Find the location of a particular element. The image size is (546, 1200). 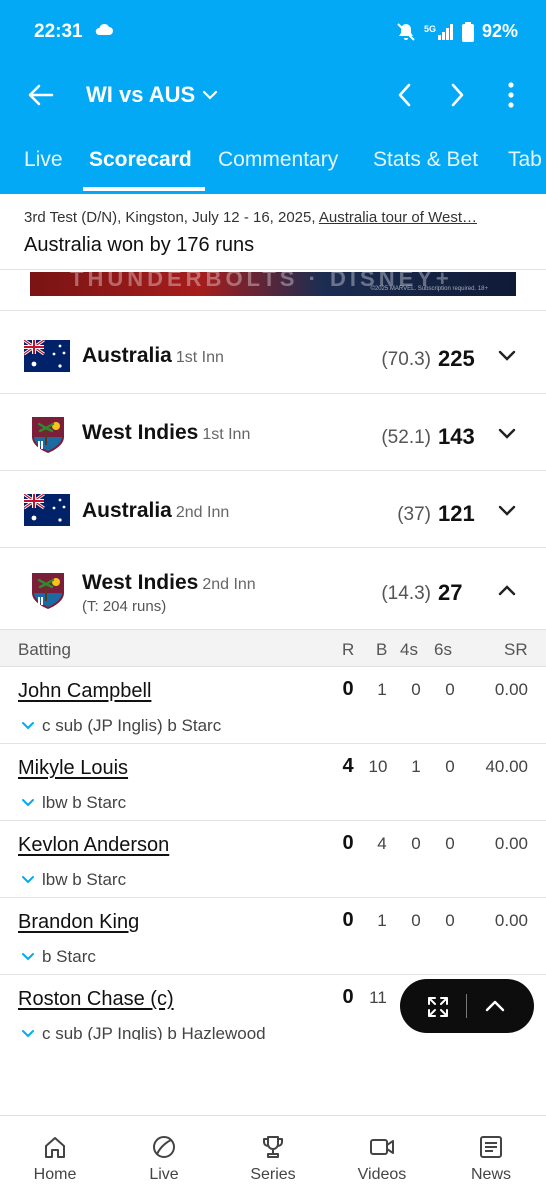

team-name: West Indies 2nd Inn is located at coordinates (169, 583).